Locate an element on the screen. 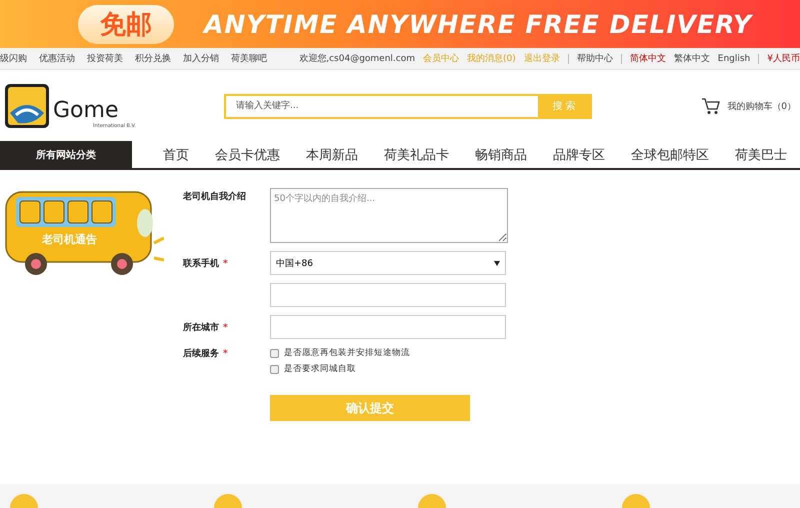 Image resolution: width=800 pixels, height=508 pixels. field-label: 所在城市 * is located at coordinates (205, 328).